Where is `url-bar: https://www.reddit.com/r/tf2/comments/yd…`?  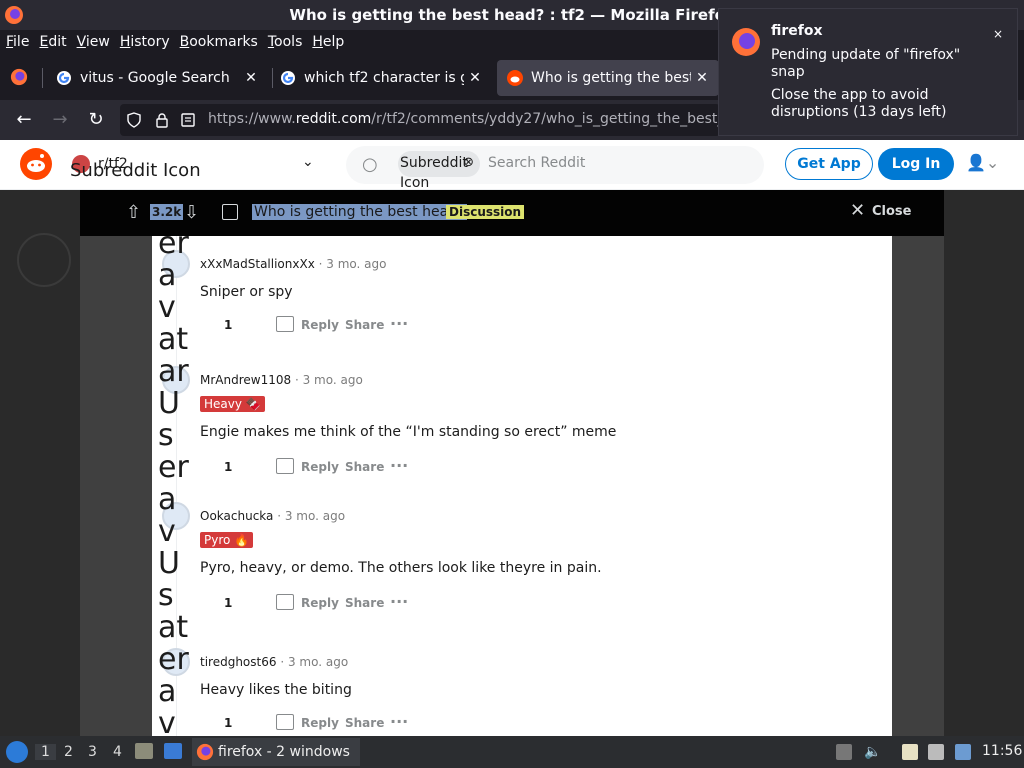 url-bar: https://www.reddit.com/r/tf2/comments/yd… is located at coordinates (420, 120).